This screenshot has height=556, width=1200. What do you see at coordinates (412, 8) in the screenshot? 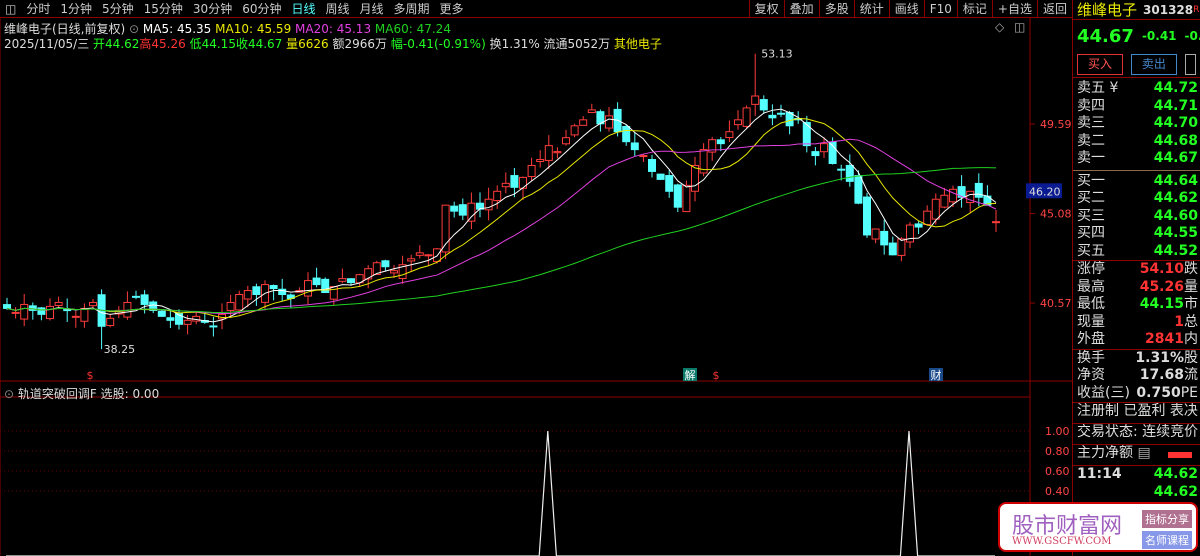
I see `tab-period: 多周期` at bounding box center [412, 8].